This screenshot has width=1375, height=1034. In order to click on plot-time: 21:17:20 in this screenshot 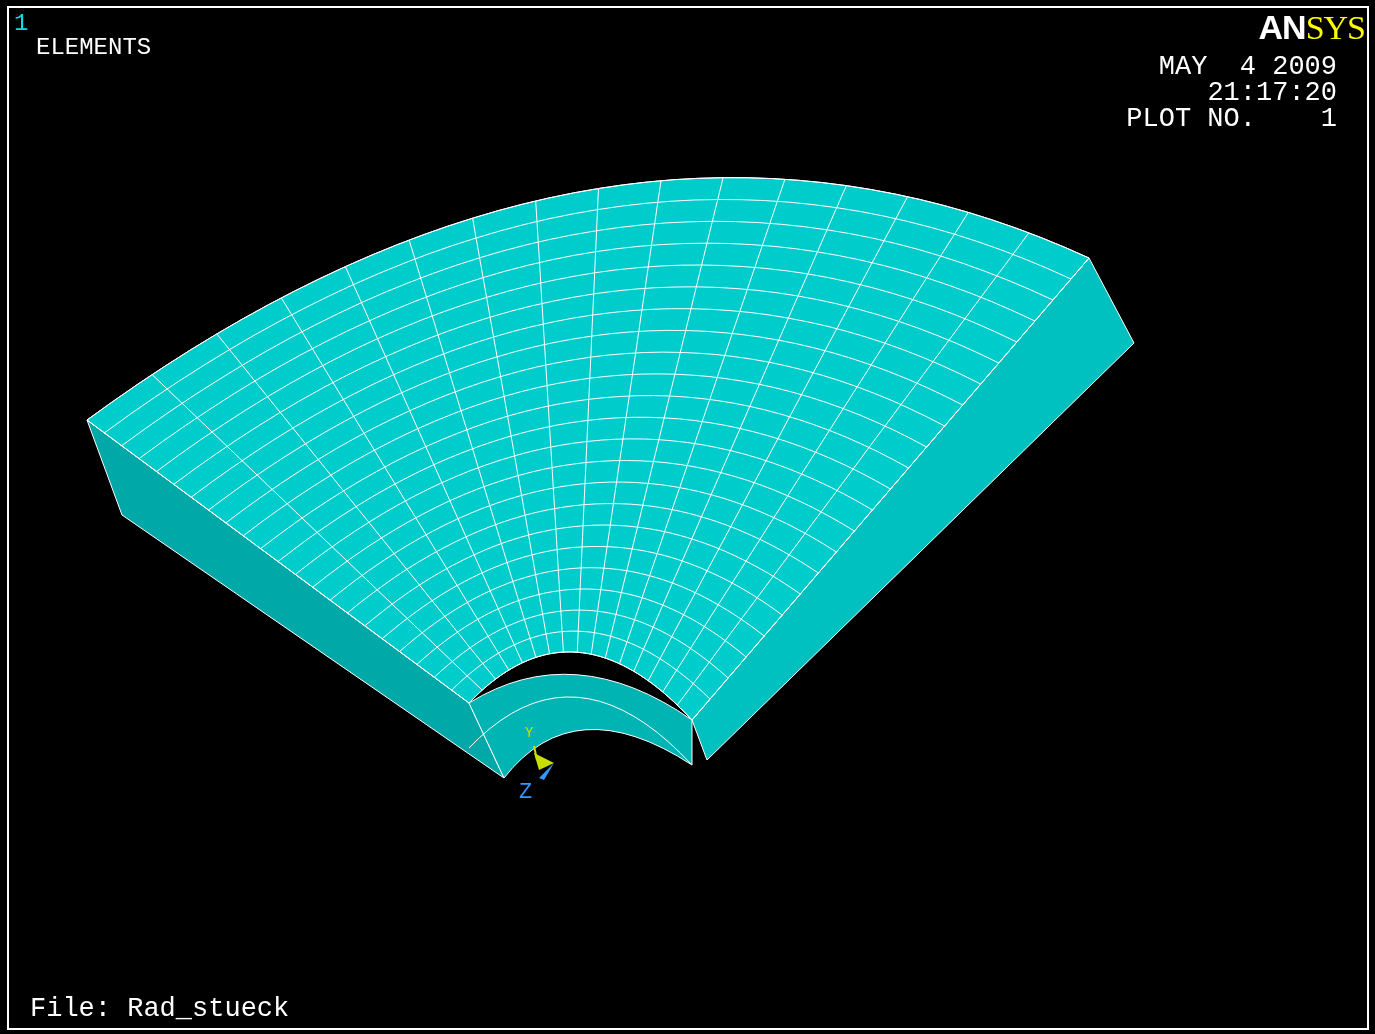, I will do `click(1272, 93)`.